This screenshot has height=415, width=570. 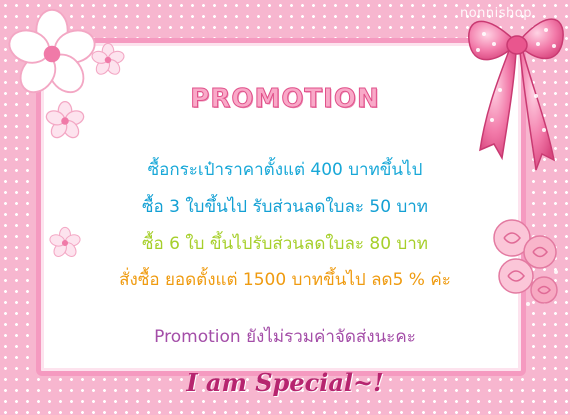 I want to click on cherry-blossom-icon, so click(x=108, y=58).